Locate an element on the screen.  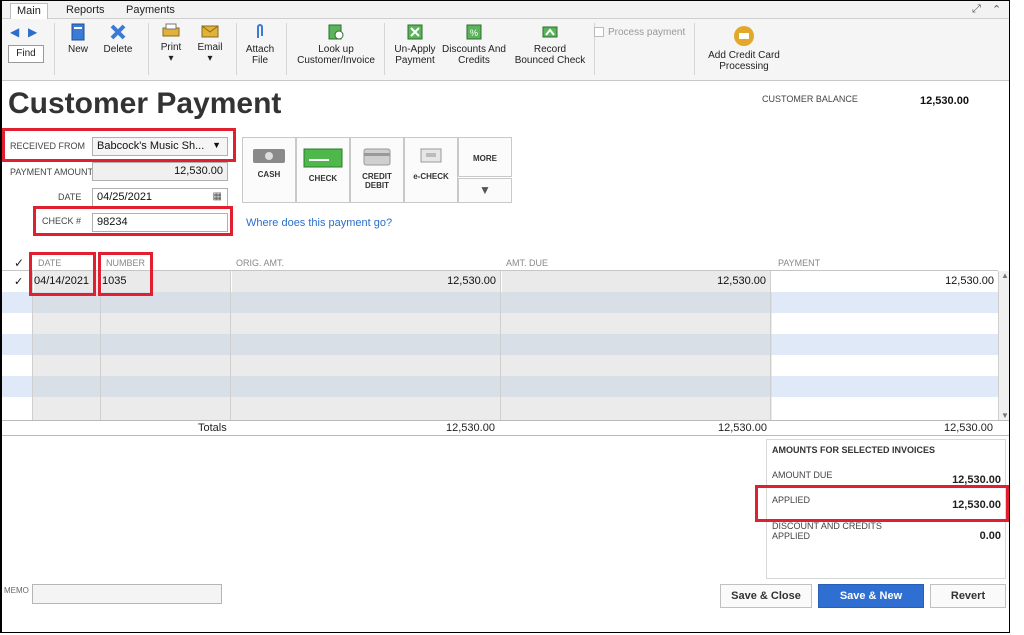
payment-method-credit-debit: CREDIT DEBIT is located at coordinates (377, 170).